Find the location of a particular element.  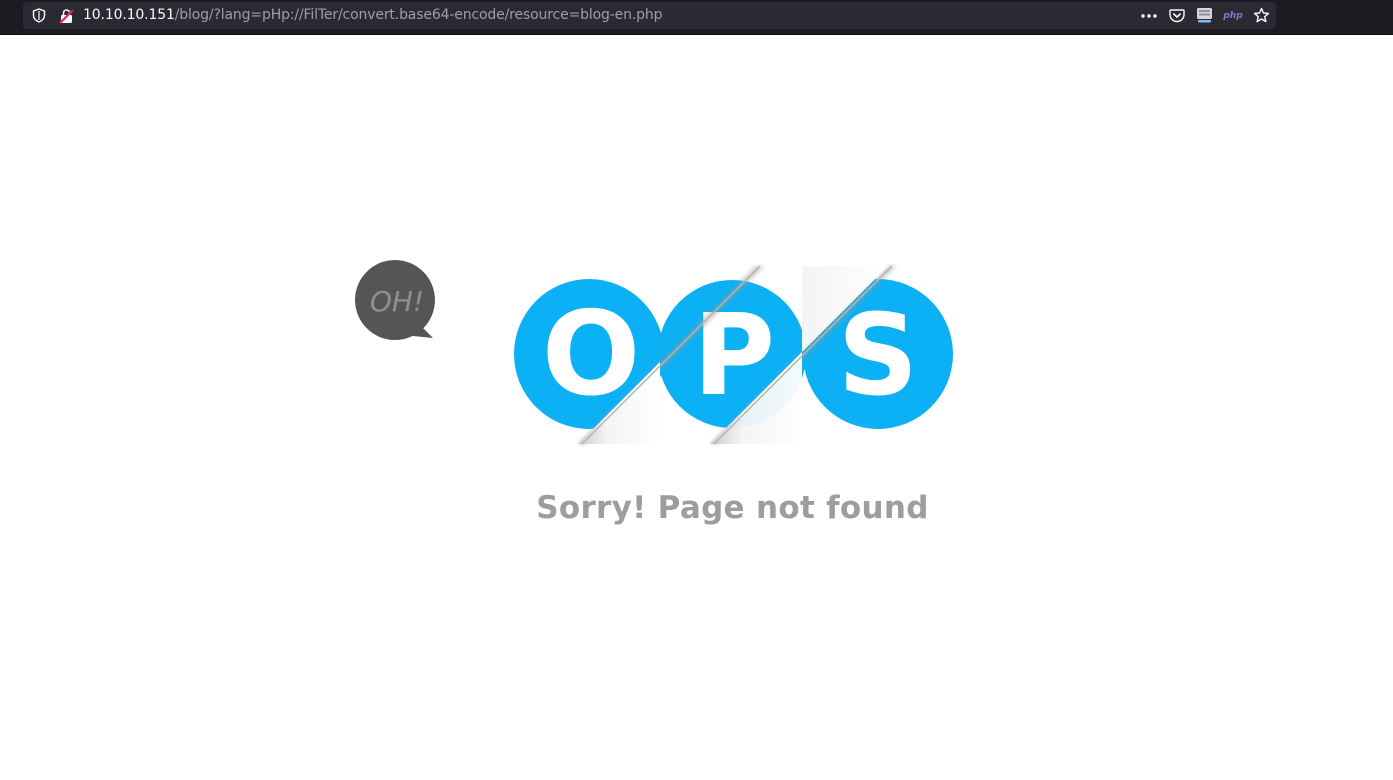

oh-speech-bubble: OH! is located at coordinates (395, 300).